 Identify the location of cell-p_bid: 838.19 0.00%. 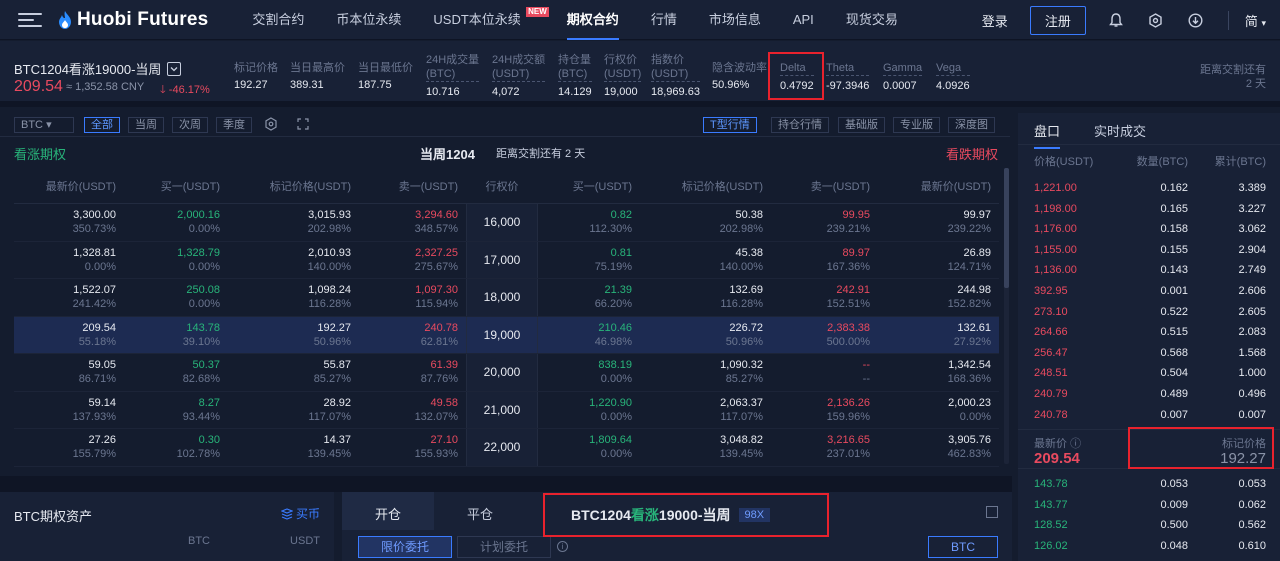
(589, 372).